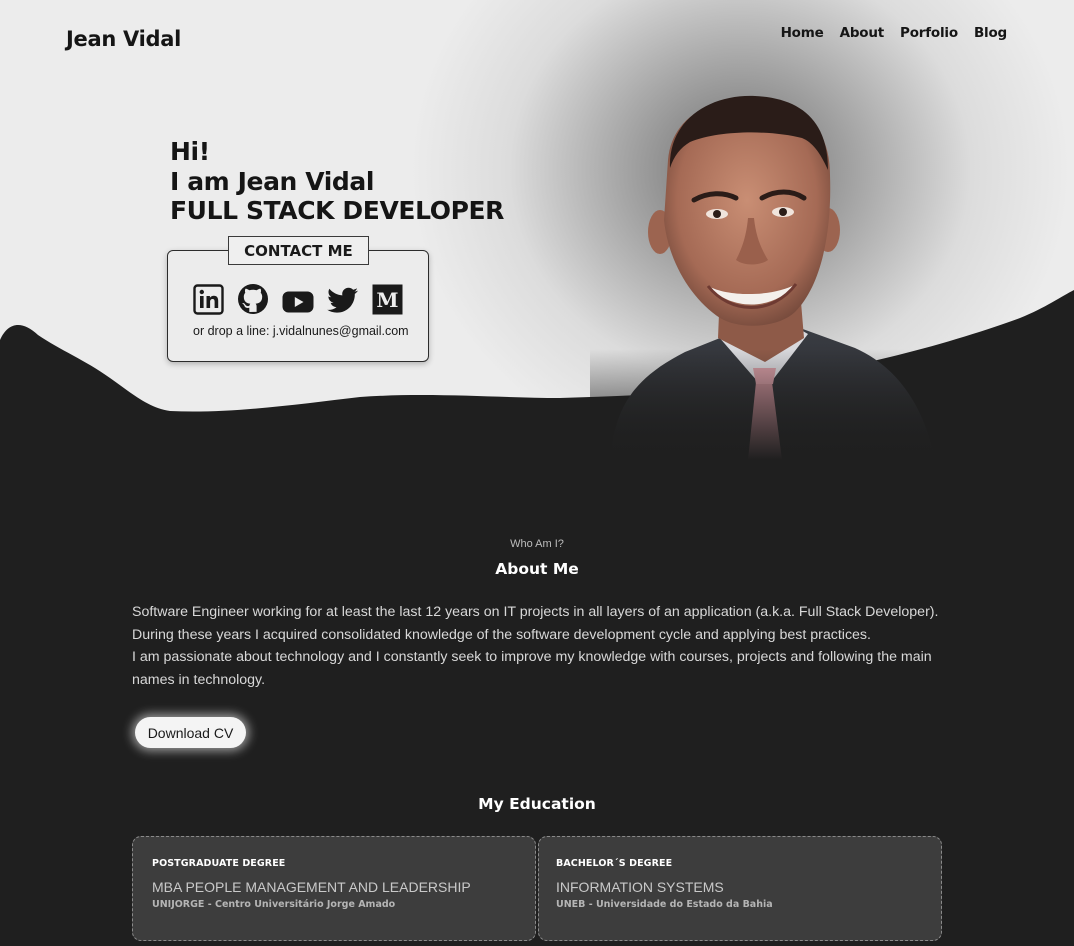 This screenshot has width=1074, height=946. I want to click on education-course: MBA PEOPLE MANAGEMENT AND LEADERSHIP, so click(311, 887).